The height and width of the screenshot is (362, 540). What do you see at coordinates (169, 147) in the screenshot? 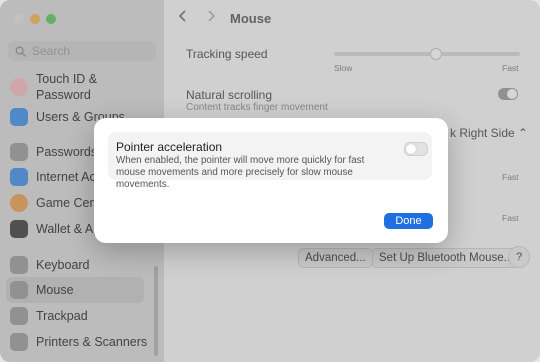
I see `dialog-title: Pointer acceleration` at bounding box center [169, 147].